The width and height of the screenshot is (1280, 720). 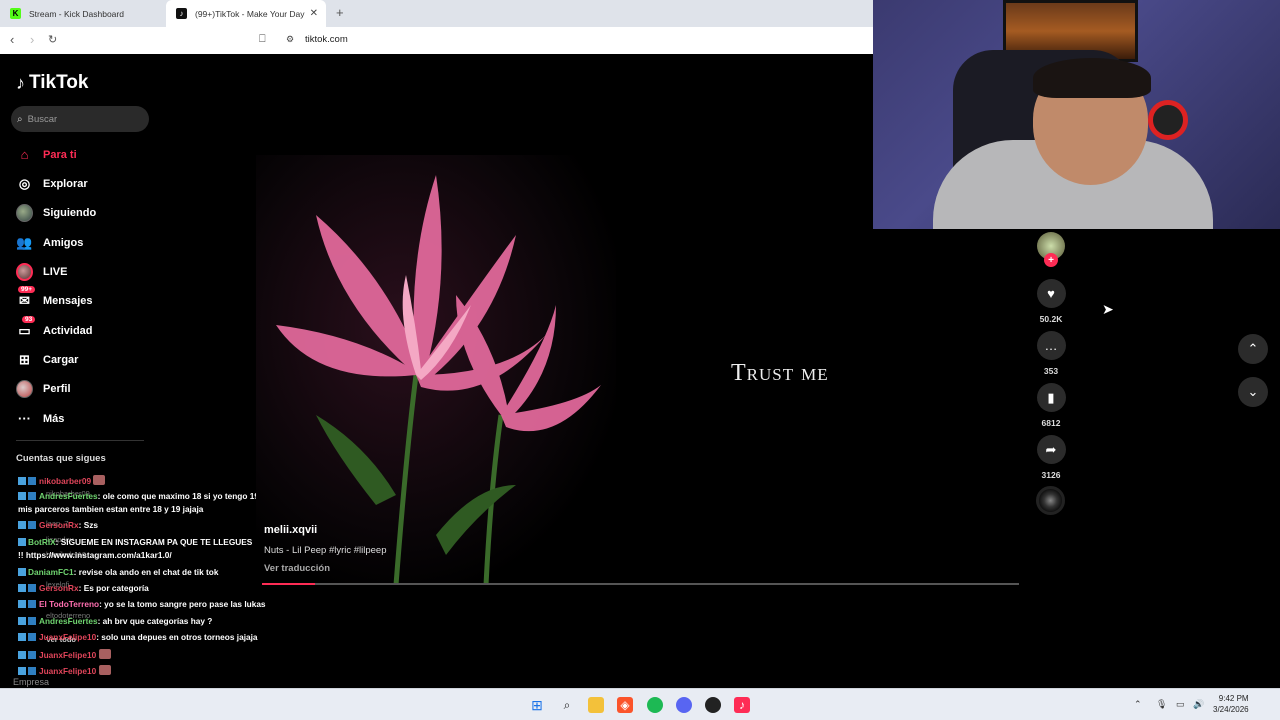 What do you see at coordinates (1051, 260) in the screenshot?
I see `follow-plus-icon: +` at bounding box center [1051, 260].